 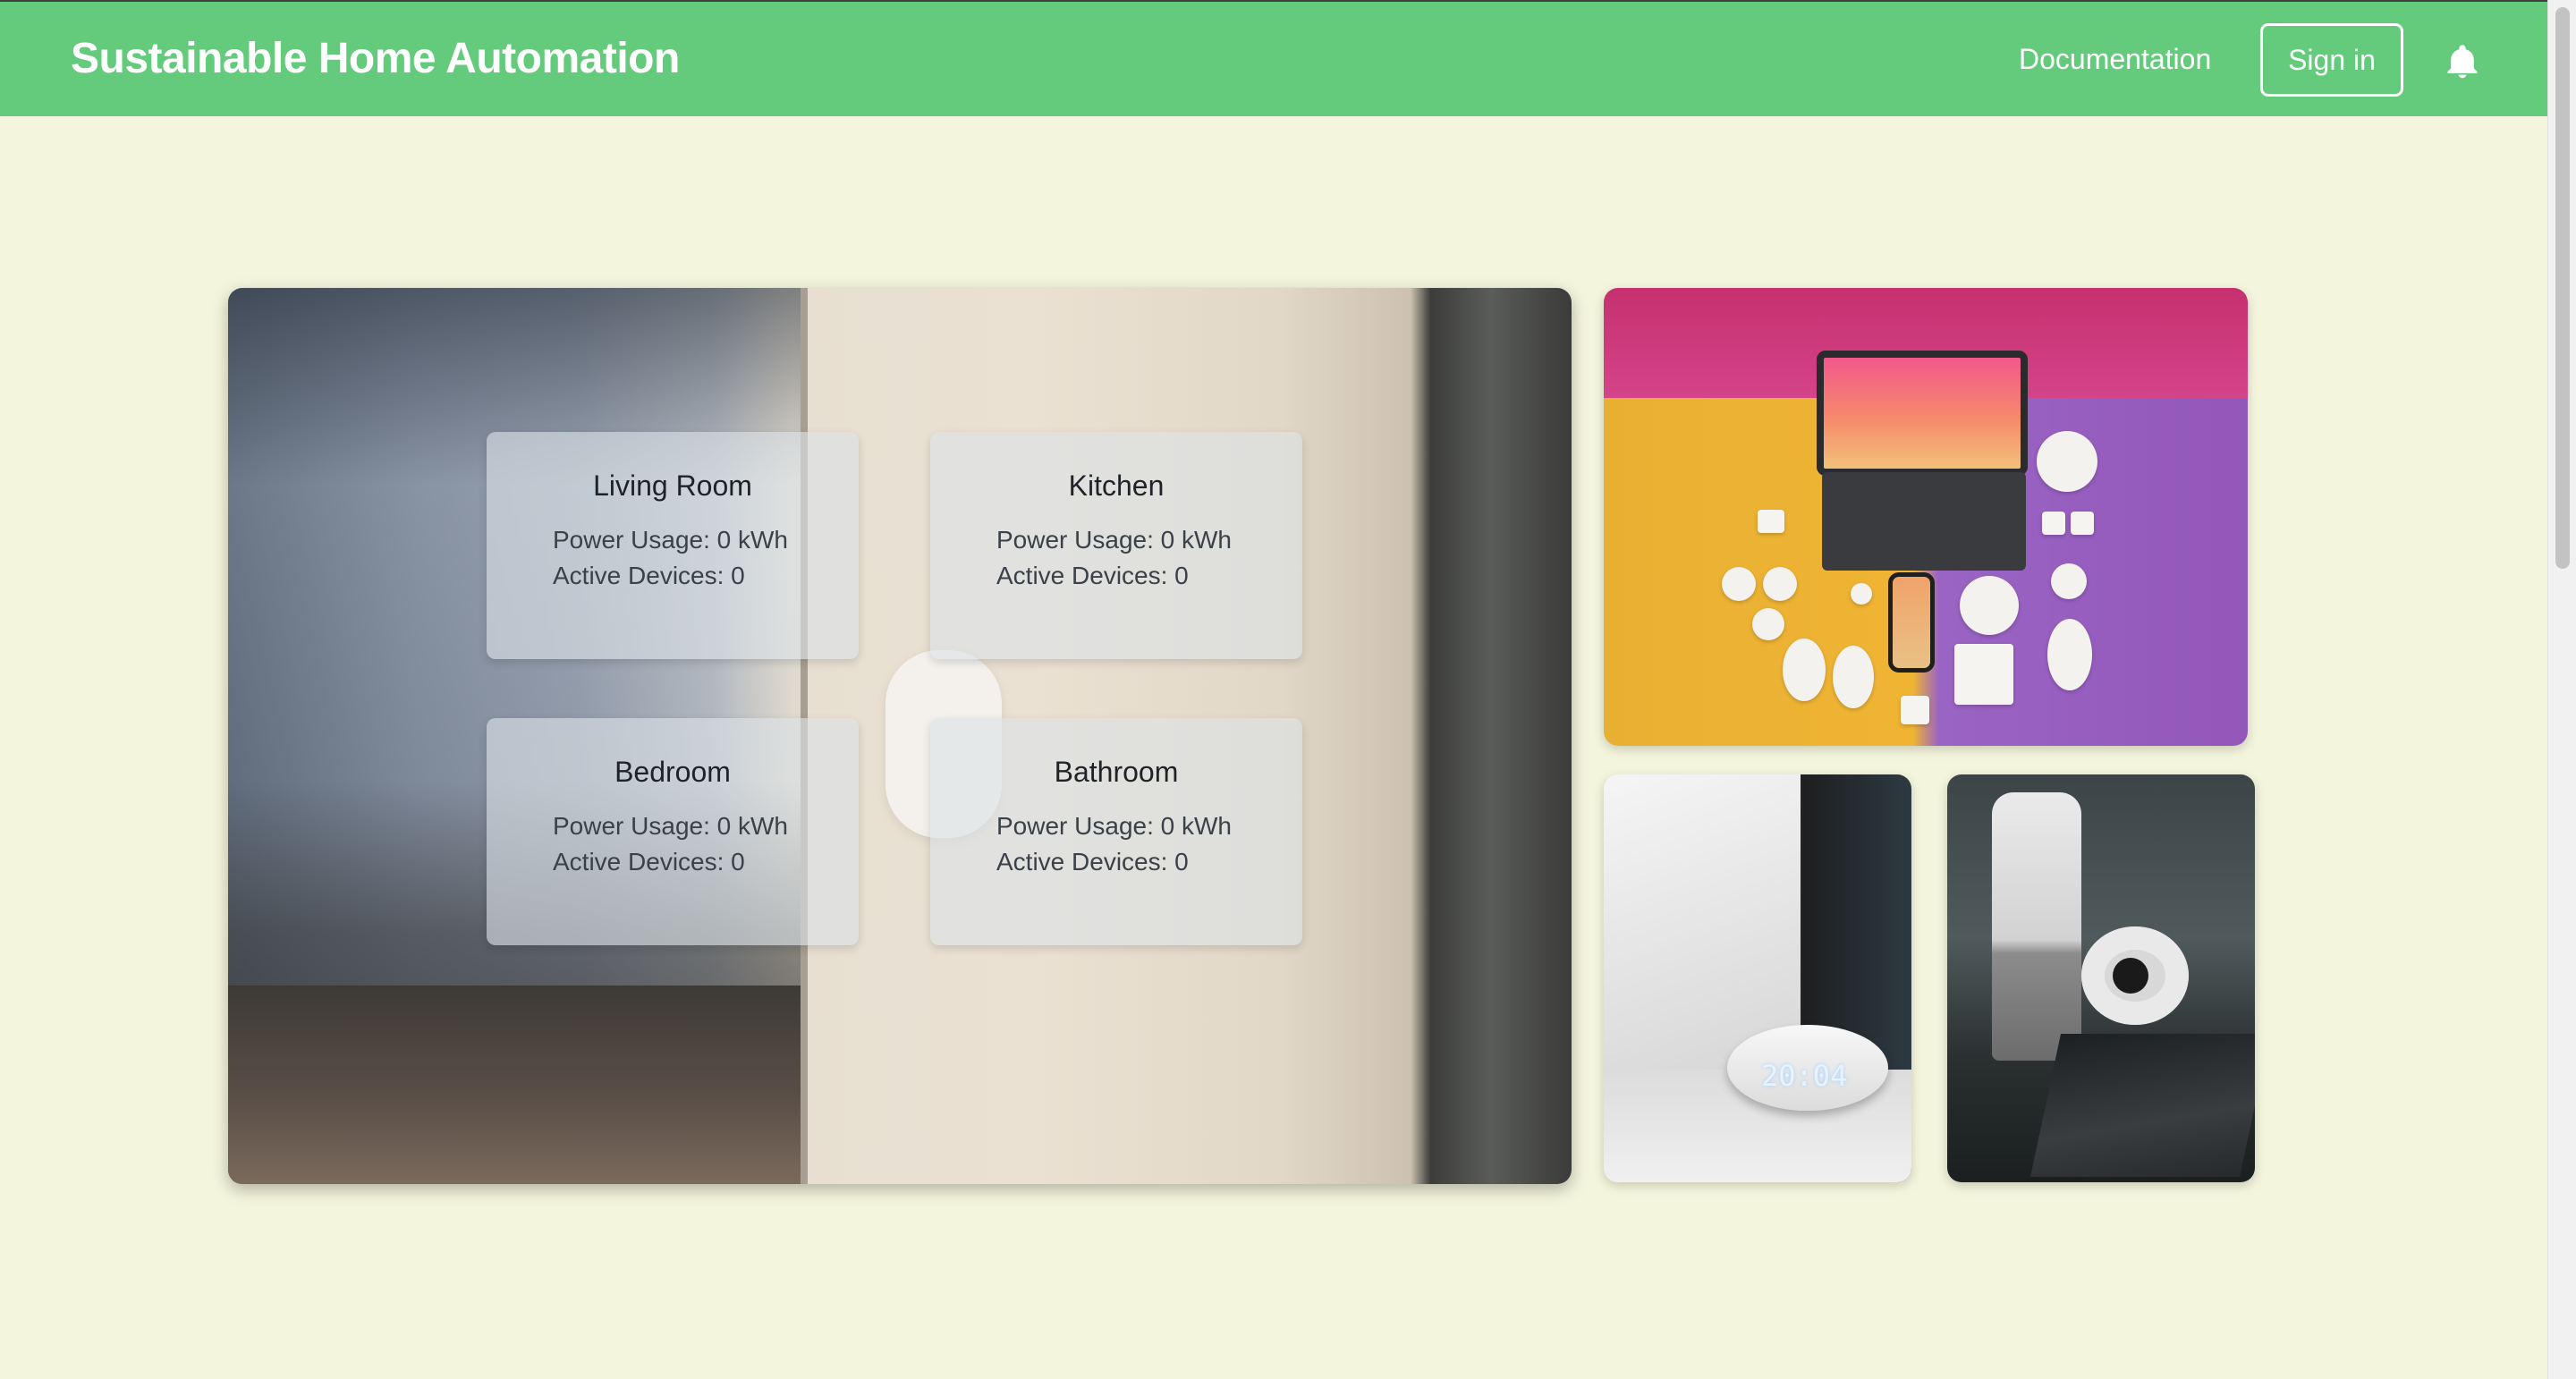 I want to click on echo-dot-clock-image: 20:04, so click(x=1757, y=978).